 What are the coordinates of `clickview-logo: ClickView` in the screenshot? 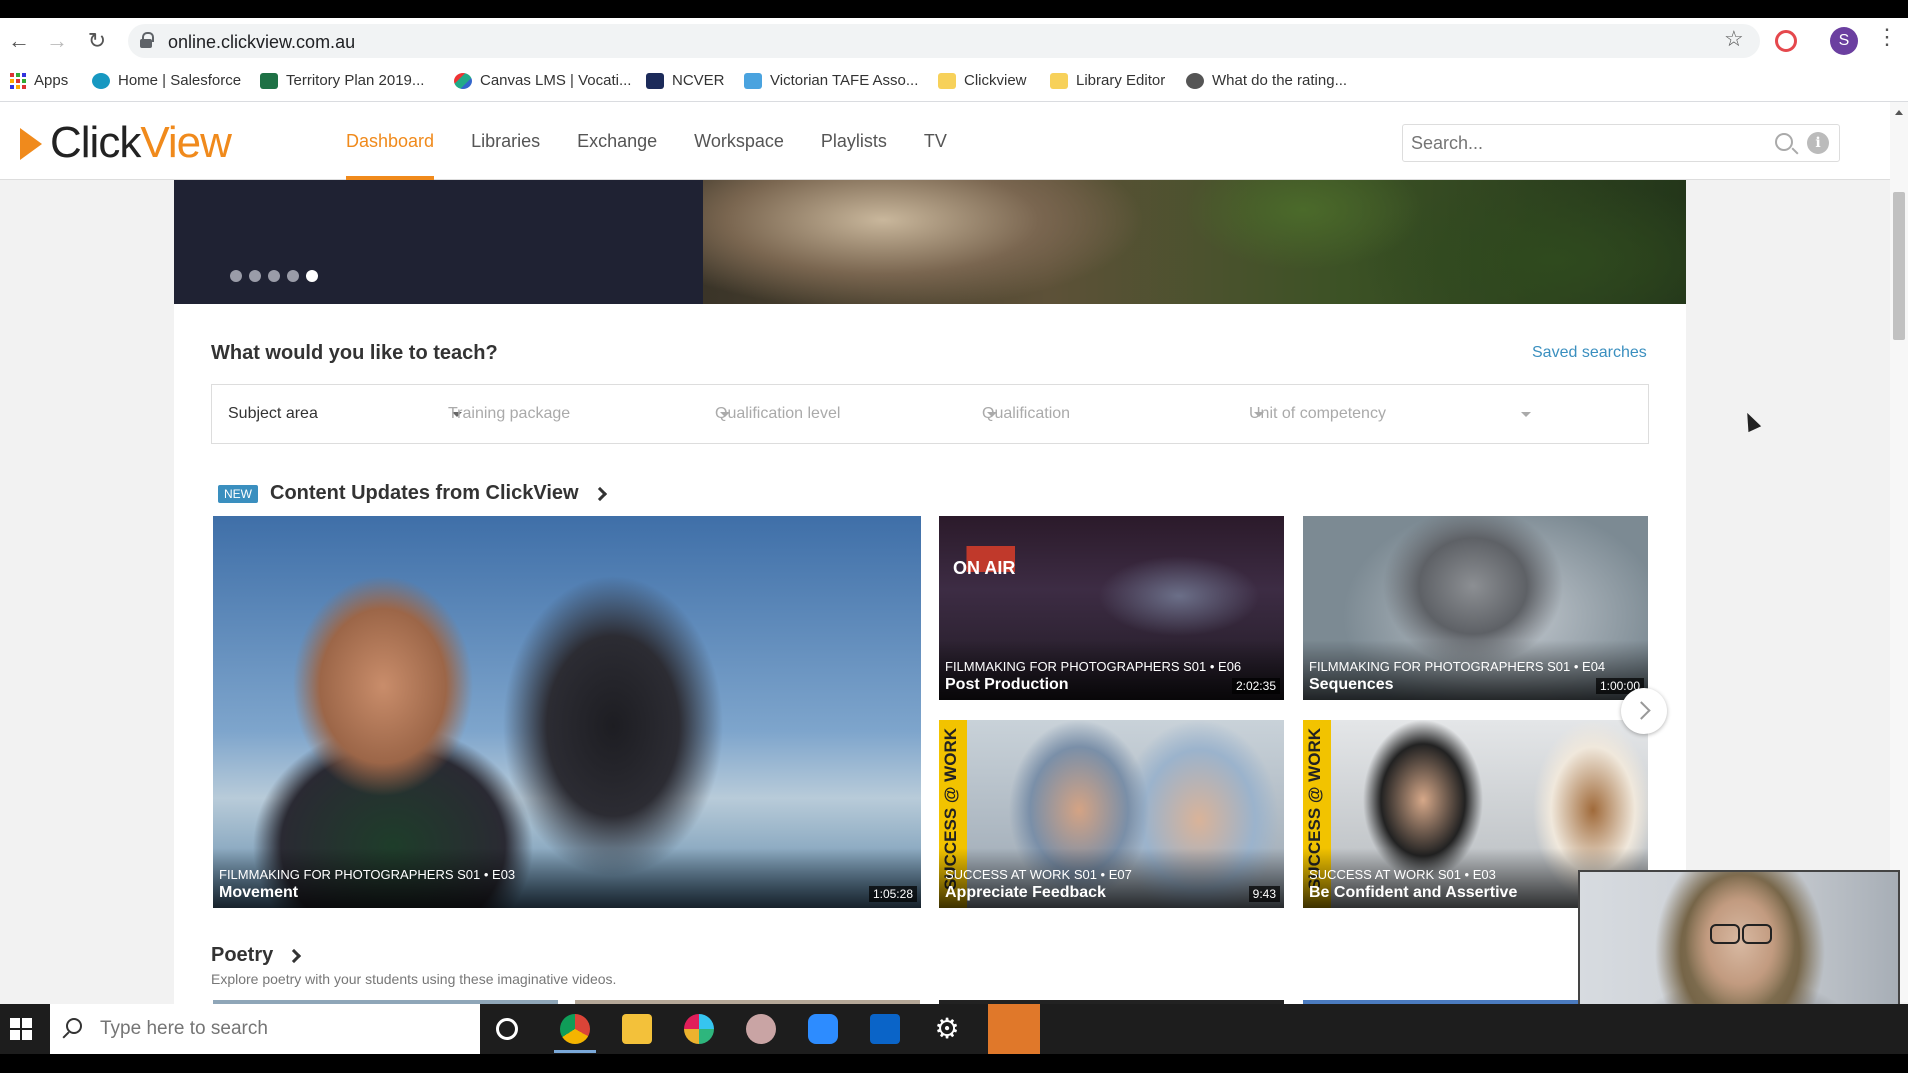 It's located at (141, 143).